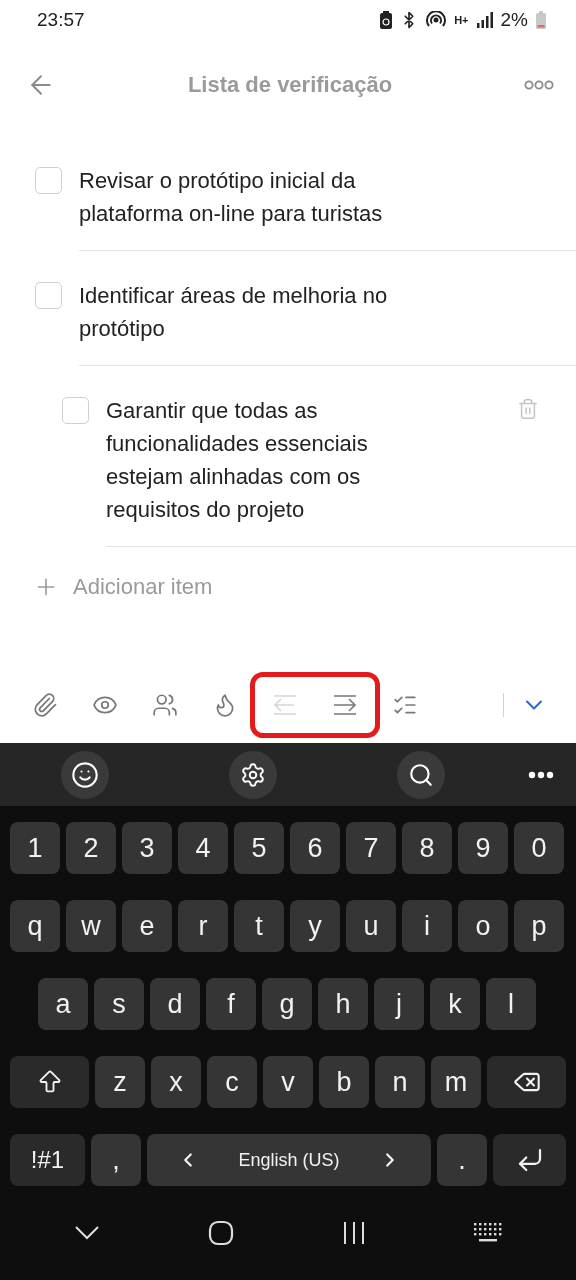 The height and width of the screenshot is (1280, 576). Describe the element at coordinates (400, 1082) in the screenshot. I see `key: n` at that location.